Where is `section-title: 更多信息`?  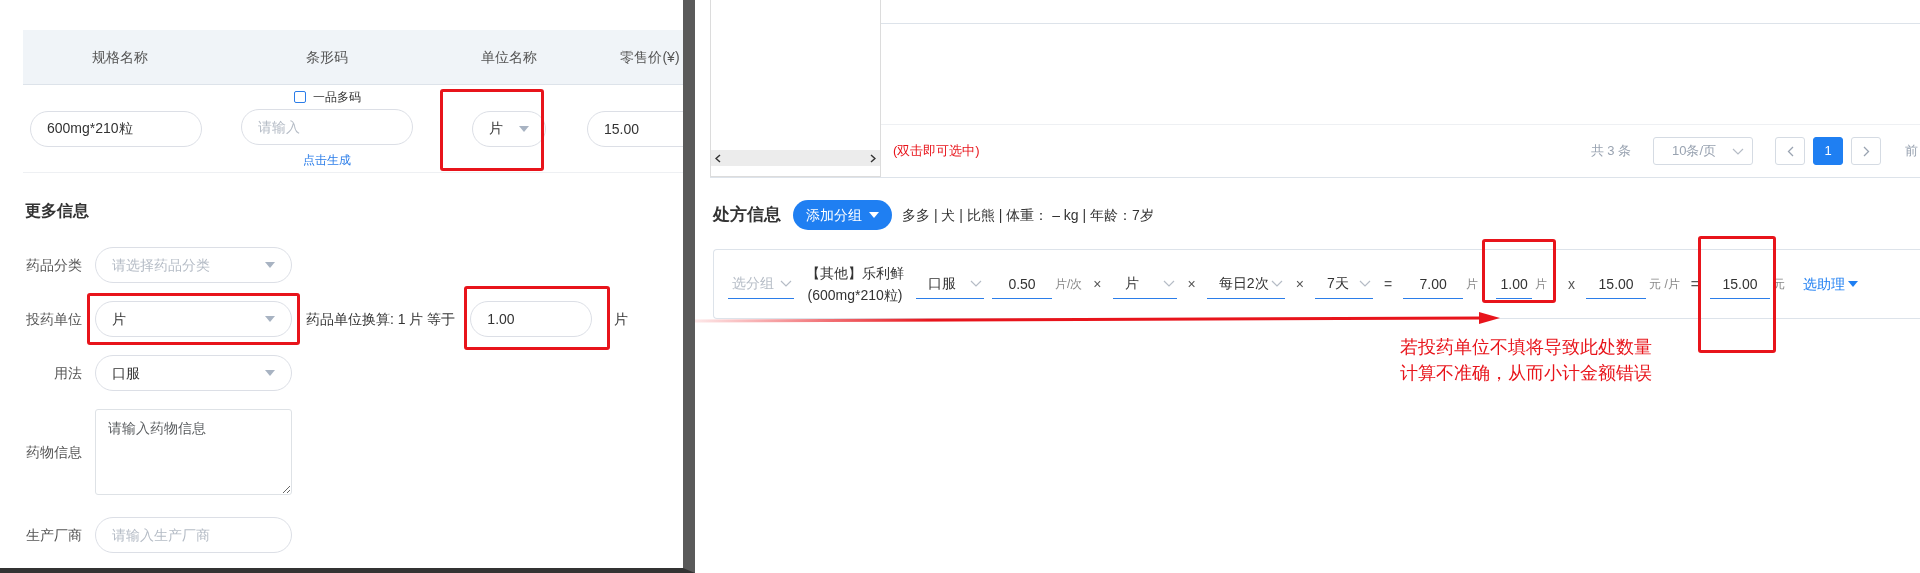
section-title: 更多信息 is located at coordinates (57, 211).